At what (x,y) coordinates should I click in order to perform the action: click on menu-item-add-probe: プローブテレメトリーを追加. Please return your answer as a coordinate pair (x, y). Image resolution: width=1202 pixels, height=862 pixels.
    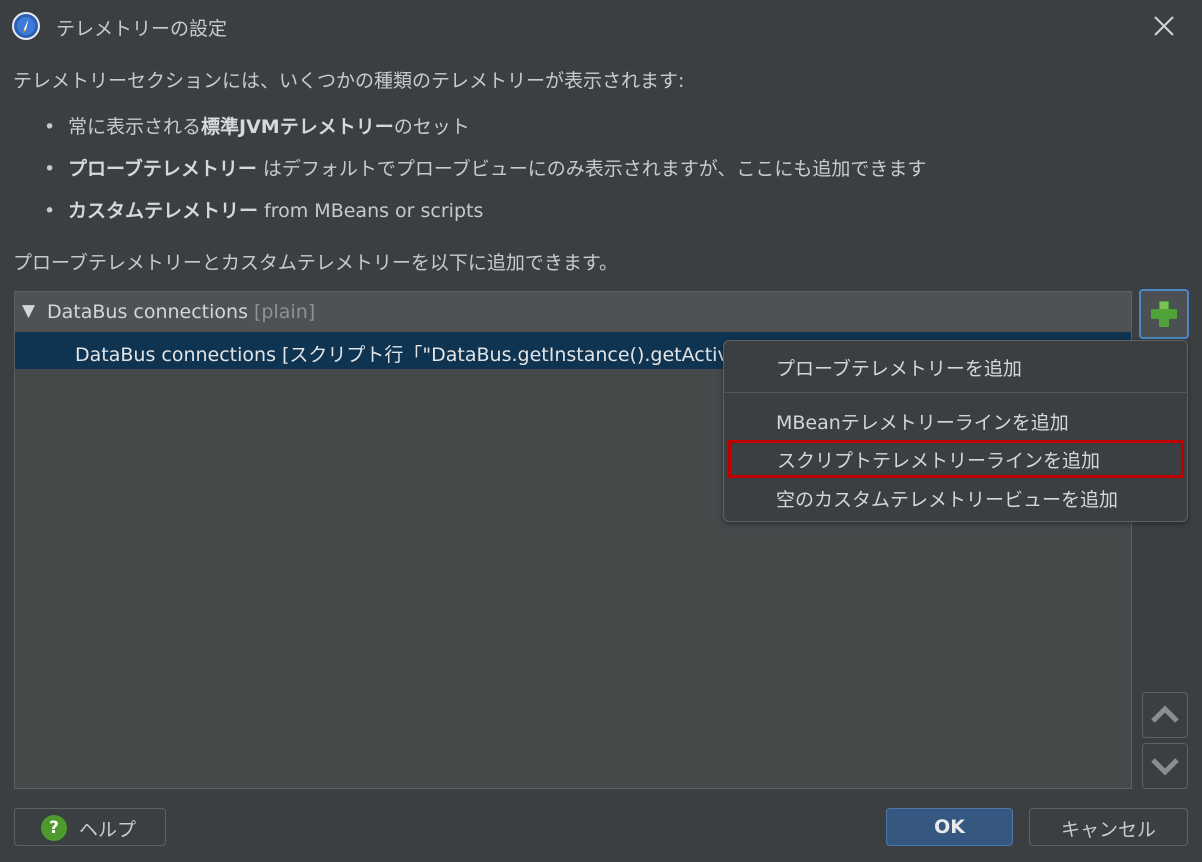
    Looking at the image, I should click on (955, 367).